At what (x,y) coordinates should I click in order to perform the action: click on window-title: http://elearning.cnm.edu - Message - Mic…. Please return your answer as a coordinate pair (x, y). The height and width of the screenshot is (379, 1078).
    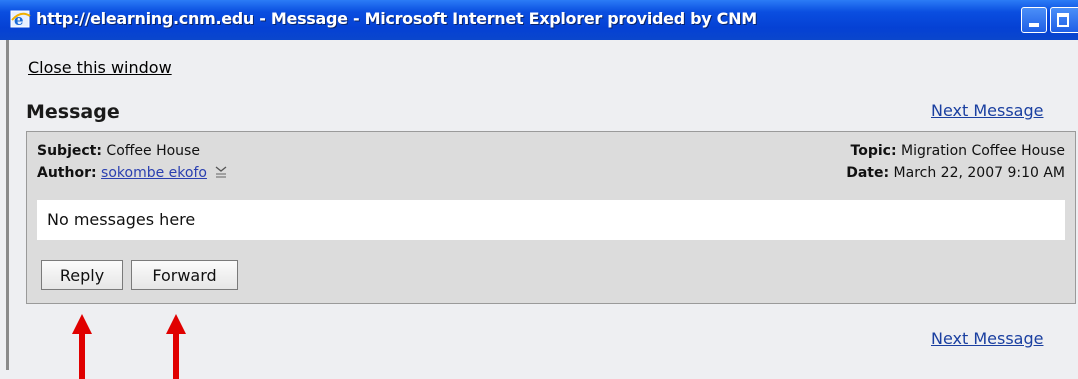
    Looking at the image, I should click on (396, 18).